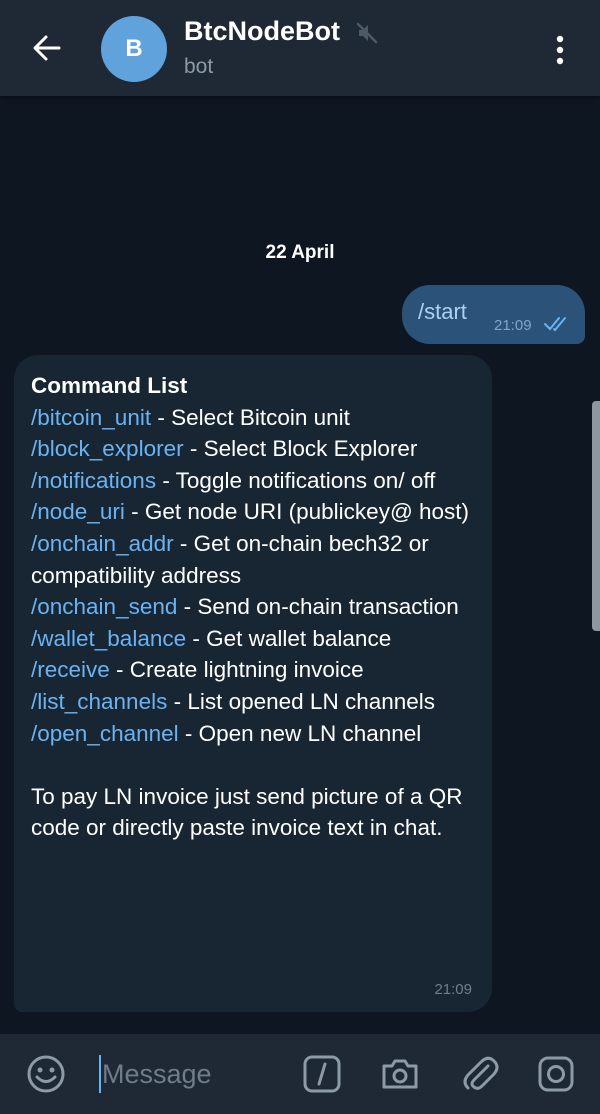 This screenshot has width=600, height=1114. Describe the element at coordinates (99, 701) in the screenshot. I see `command-link: /list_channels` at that location.